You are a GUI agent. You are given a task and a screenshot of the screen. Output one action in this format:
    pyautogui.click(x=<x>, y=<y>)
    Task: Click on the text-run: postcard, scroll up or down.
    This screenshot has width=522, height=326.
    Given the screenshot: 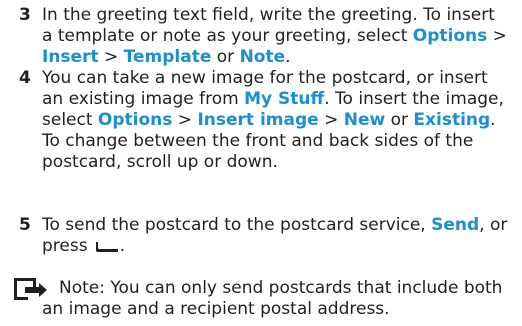 What is the action you would take?
    pyautogui.click(x=160, y=162)
    